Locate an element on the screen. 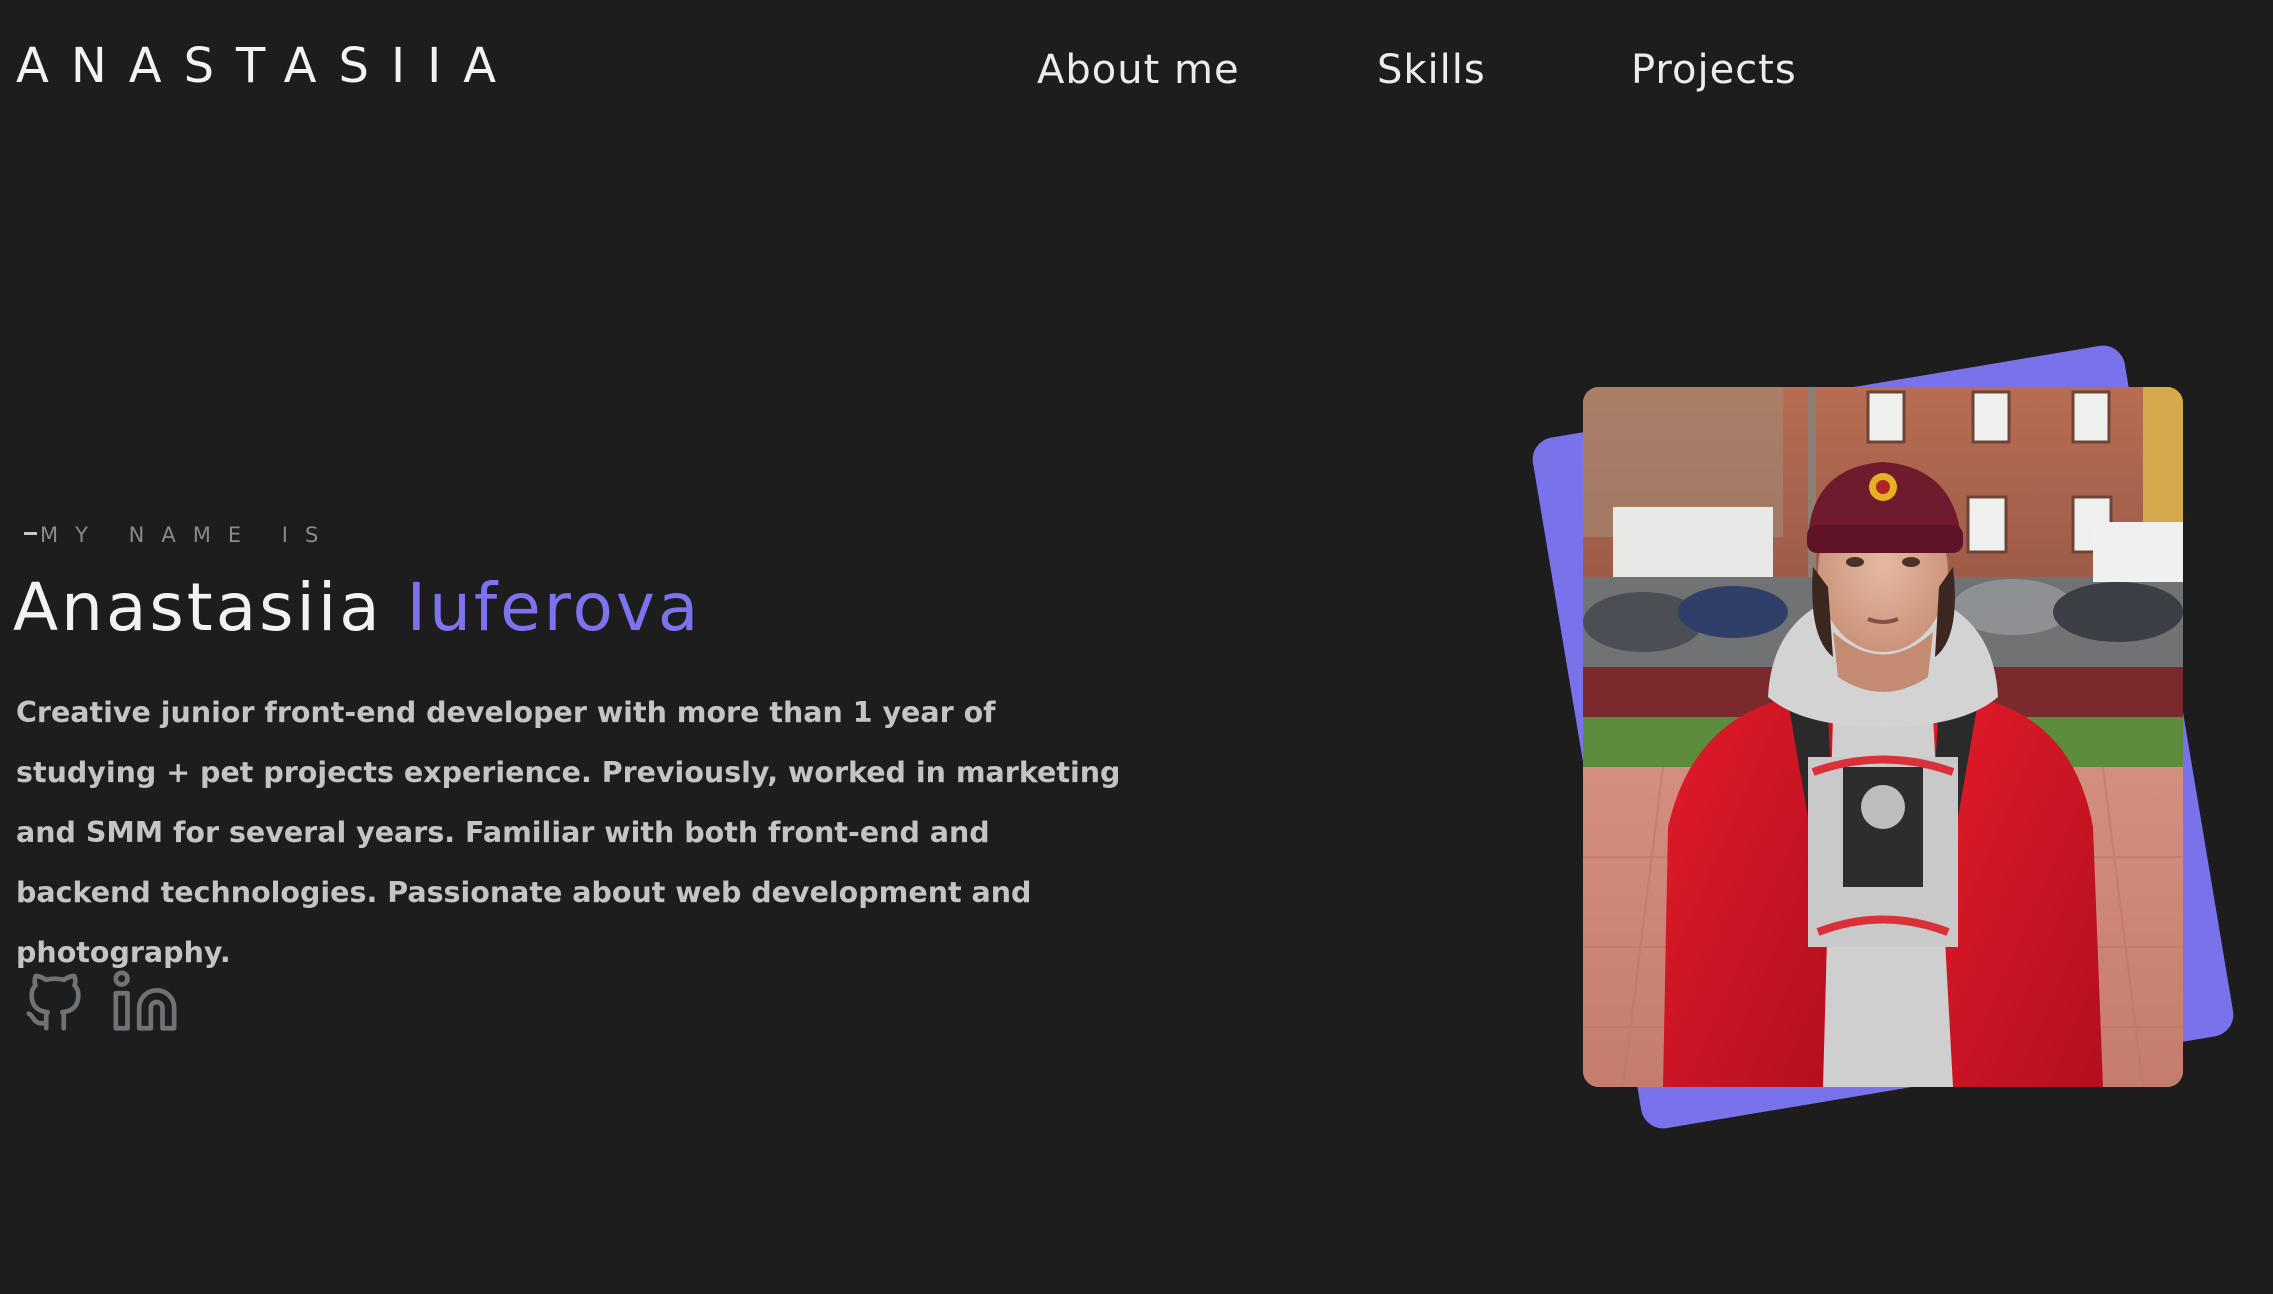 The width and height of the screenshot is (2273, 1294). linkedin-link is located at coordinates (145, 1002).